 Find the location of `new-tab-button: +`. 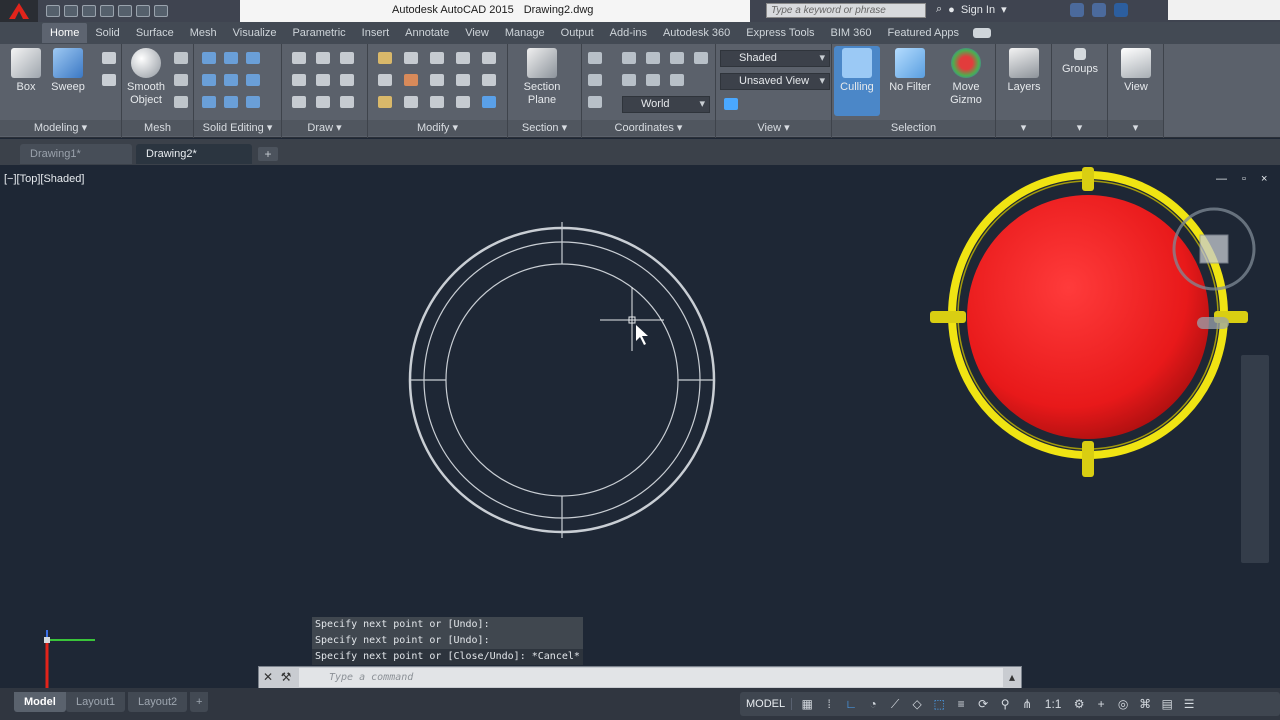

new-tab-button: + is located at coordinates (268, 154).